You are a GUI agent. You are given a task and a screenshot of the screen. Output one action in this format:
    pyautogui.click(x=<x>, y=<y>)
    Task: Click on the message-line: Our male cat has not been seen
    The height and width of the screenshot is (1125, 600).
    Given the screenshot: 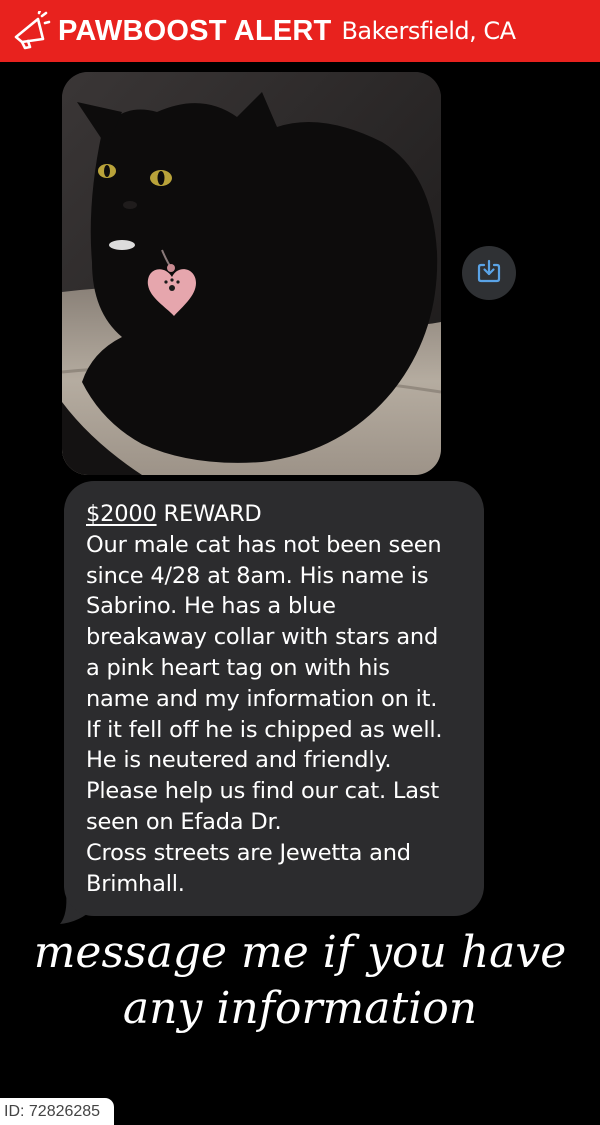 What is the action you would take?
    pyautogui.click(x=264, y=544)
    